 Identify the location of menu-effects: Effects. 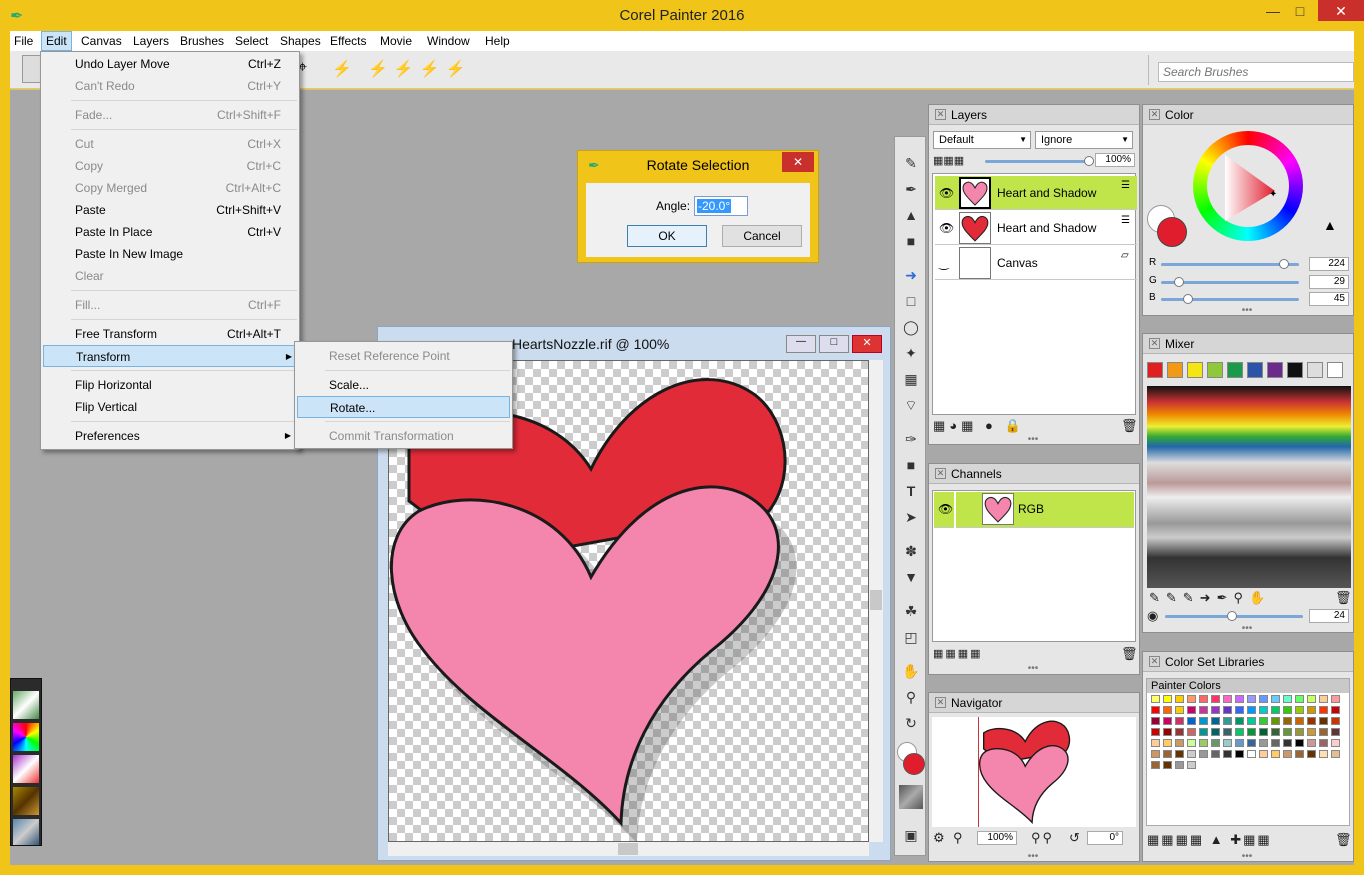
(348, 41).